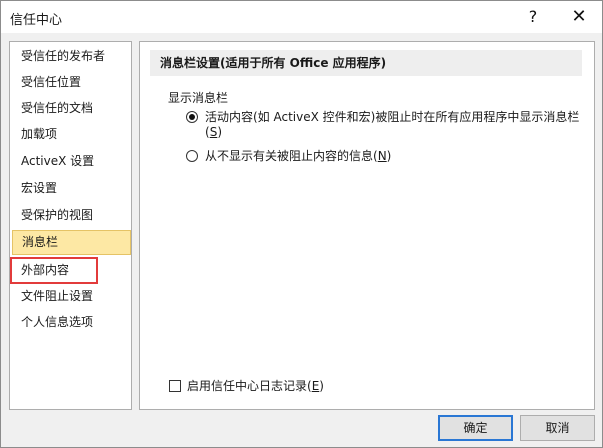 This screenshot has height=448, width=603. Describe the element at coordinates (175, 386) in the screenshot. I see `enable-logging-checkbox` at that location.